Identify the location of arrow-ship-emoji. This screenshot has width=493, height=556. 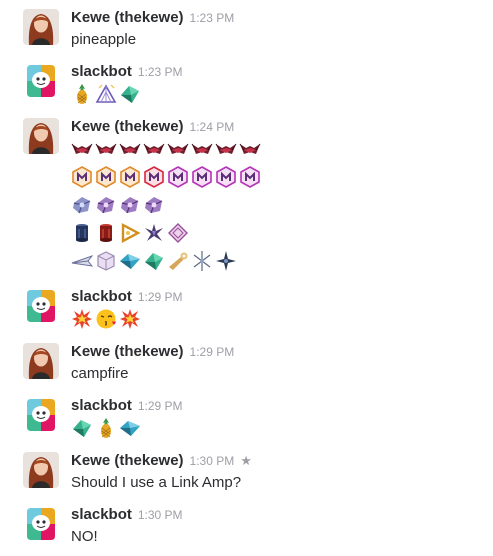
(82, 261).